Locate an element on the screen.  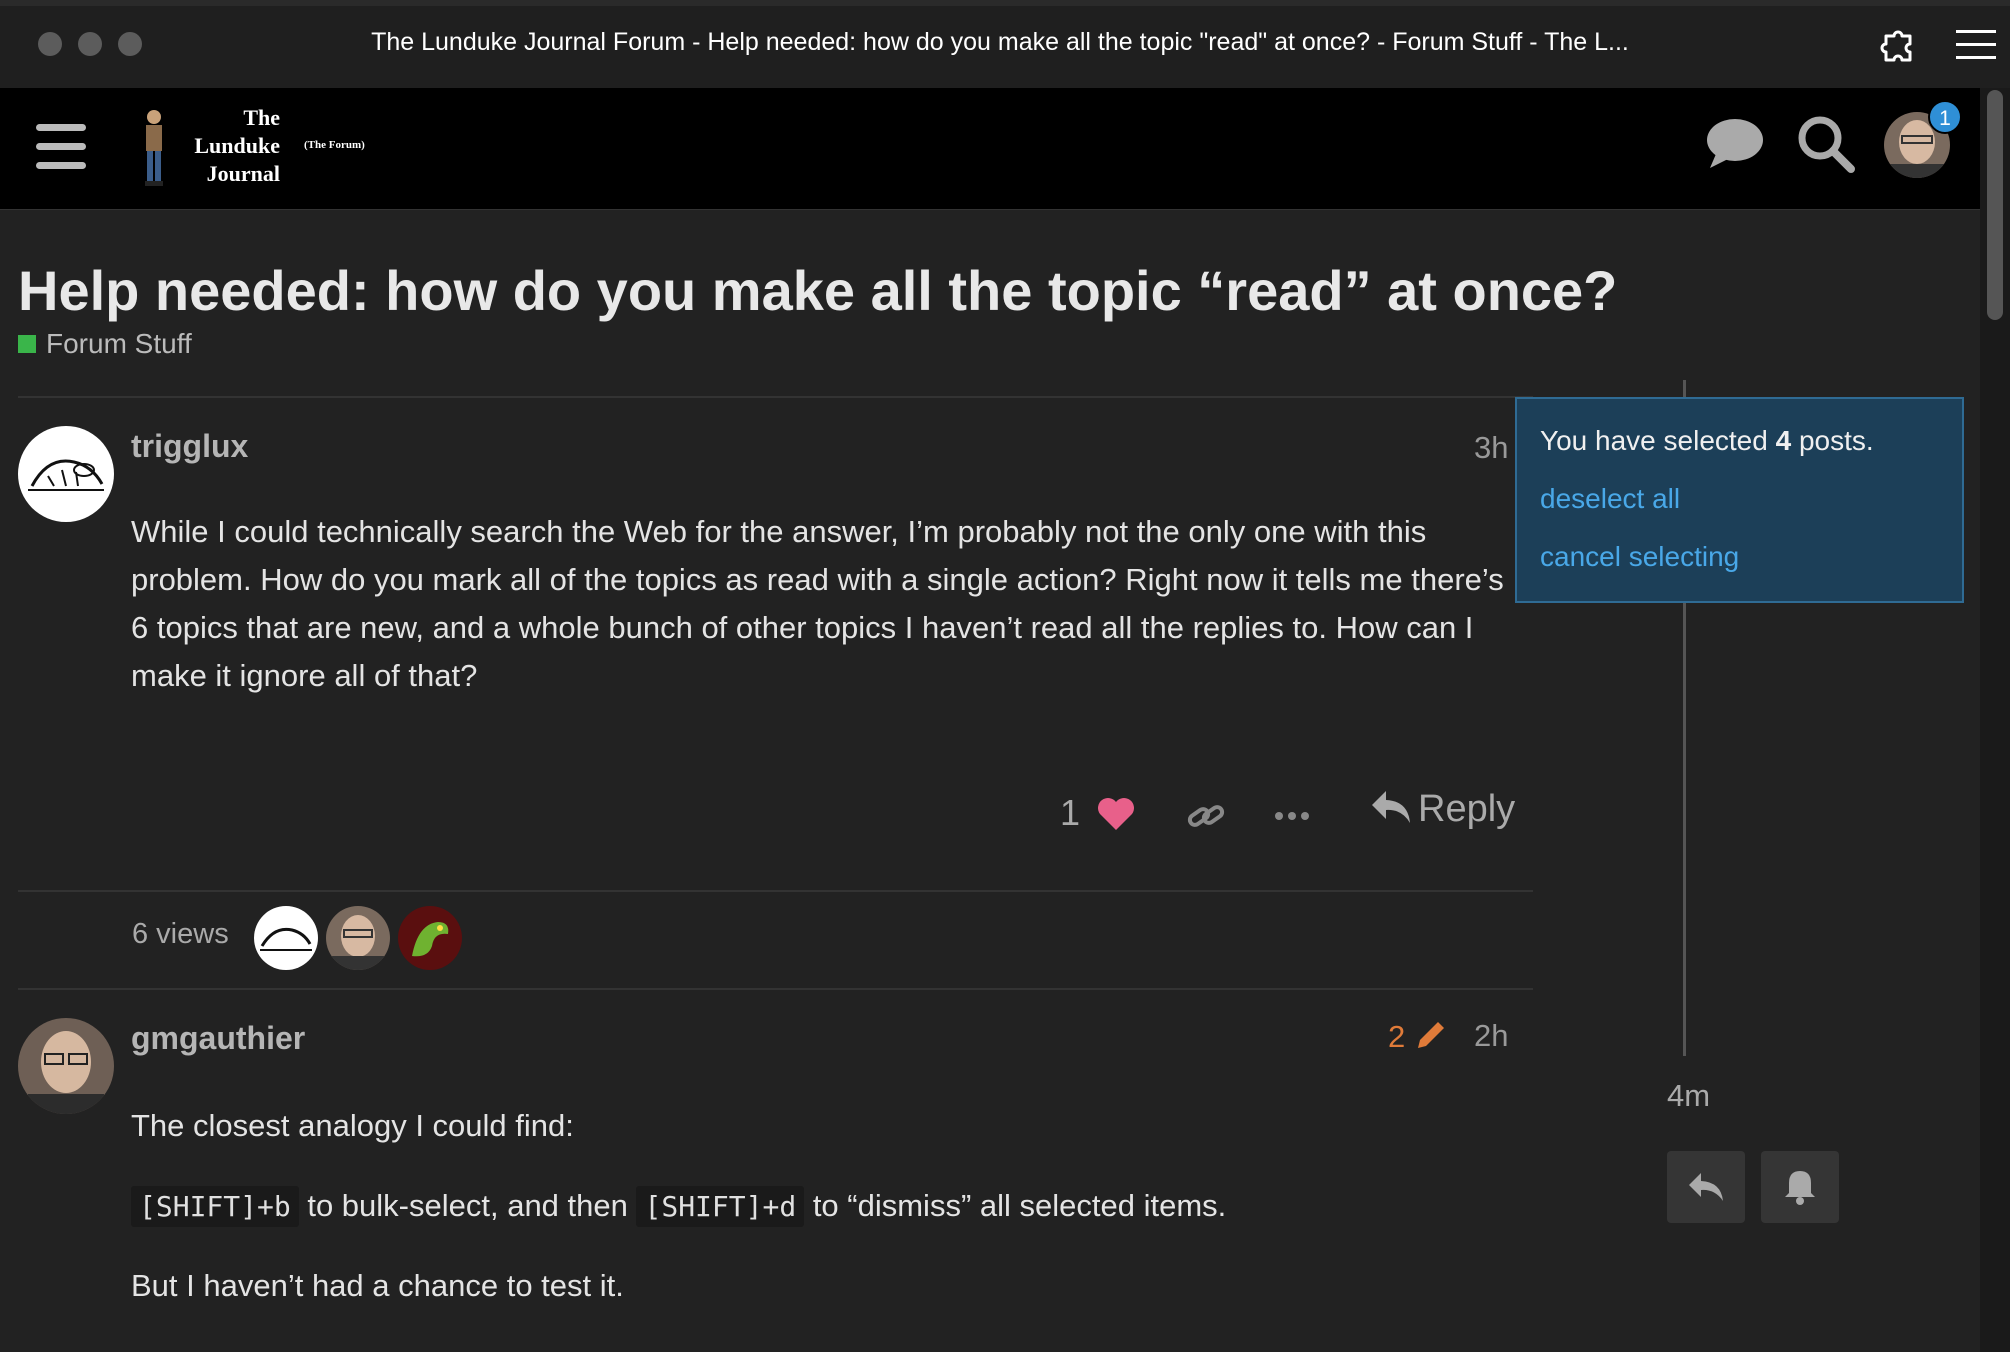
category-color-swatch is located at coordinates (27, 344).